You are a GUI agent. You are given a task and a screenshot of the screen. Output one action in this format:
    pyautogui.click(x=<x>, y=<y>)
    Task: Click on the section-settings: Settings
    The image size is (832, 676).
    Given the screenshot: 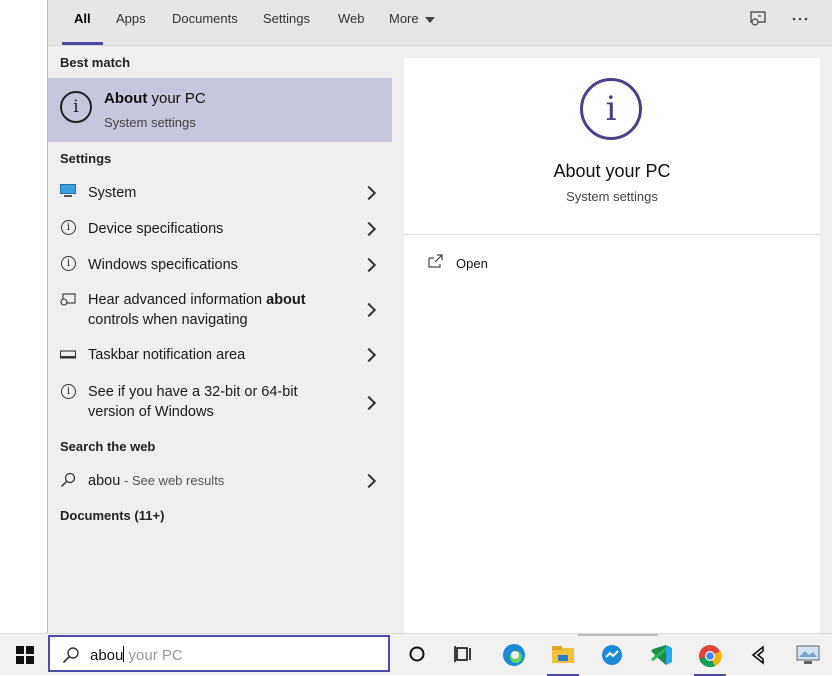 What is the action you would take?
    pyautogui.click(x=86, y=158)
    